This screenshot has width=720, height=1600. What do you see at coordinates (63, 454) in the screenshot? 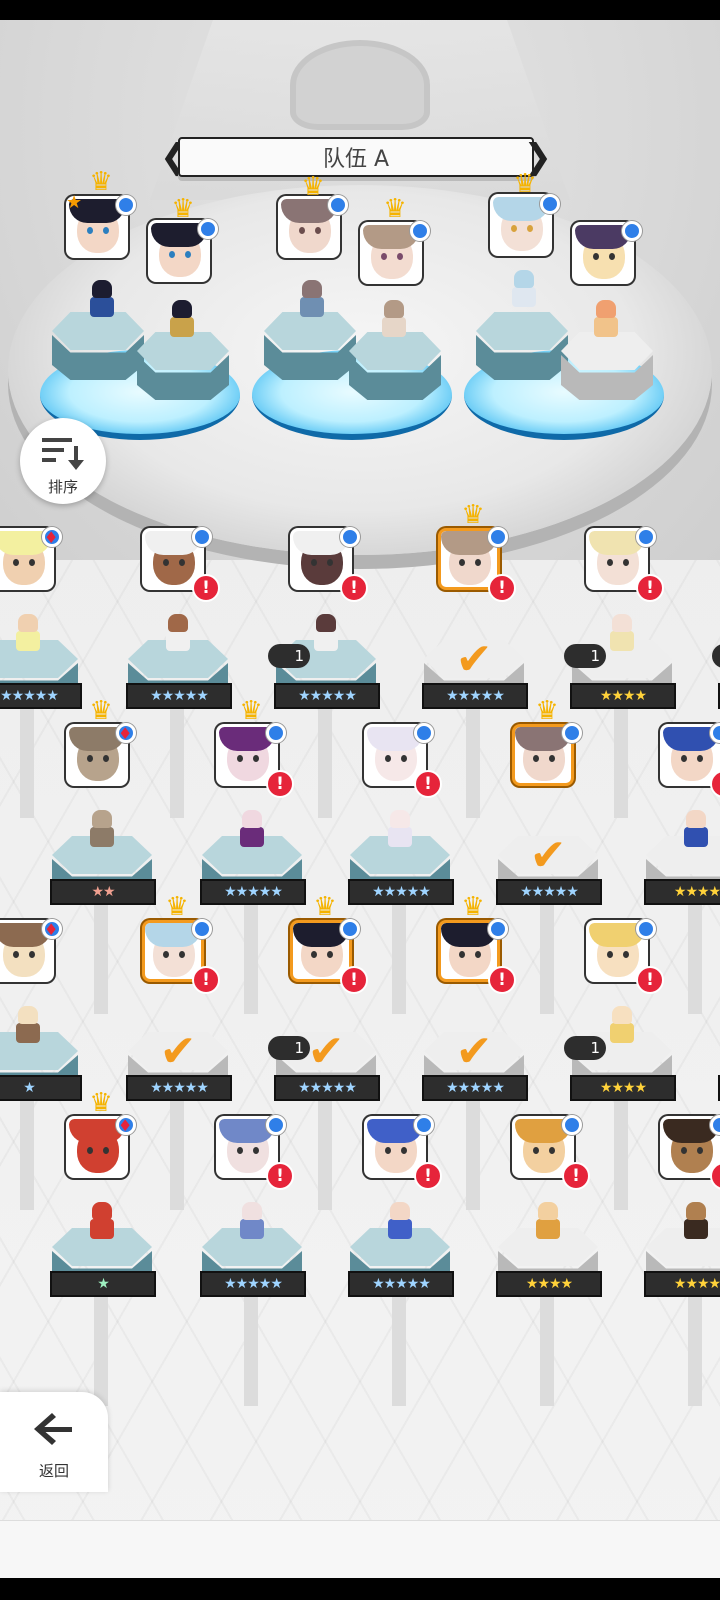
I see `sort-icon` at bounding box center [63, 454].